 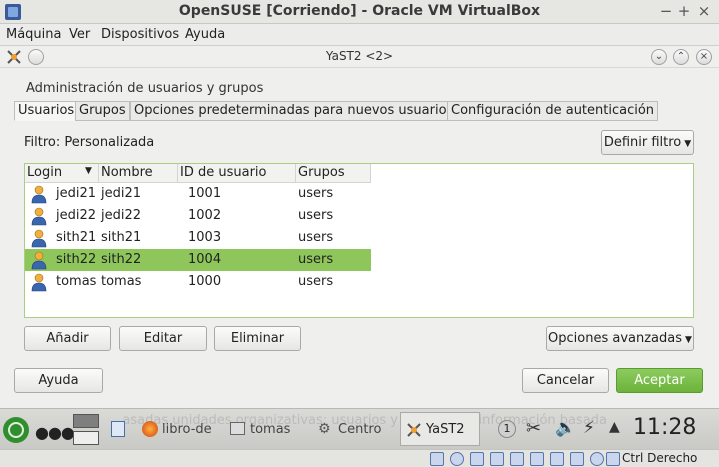 What do you see at coordinates (198, 194) in the screenshot?
I see `table-row: jedi21 jedi21 1001 users` at bounding box center [198, 194].